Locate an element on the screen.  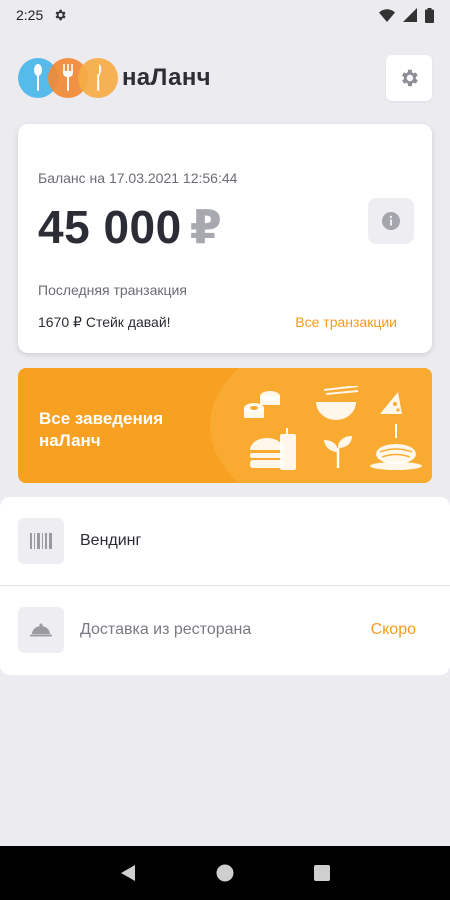
sushi-icon is located at coordinates (262, 404).